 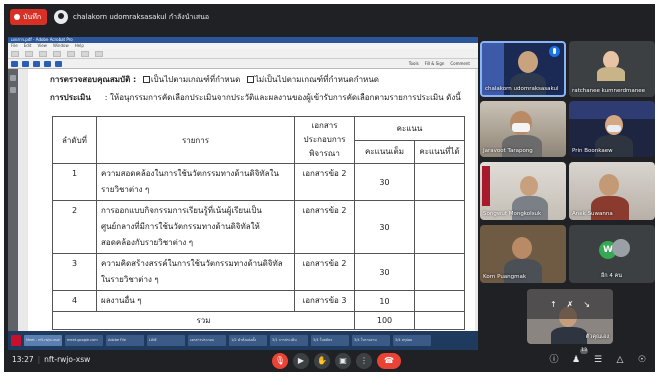 What do you see at coordinates (584, 351) in the screenshot?
I see `participant-count-badge: 13` at bounding box center [584, 351].